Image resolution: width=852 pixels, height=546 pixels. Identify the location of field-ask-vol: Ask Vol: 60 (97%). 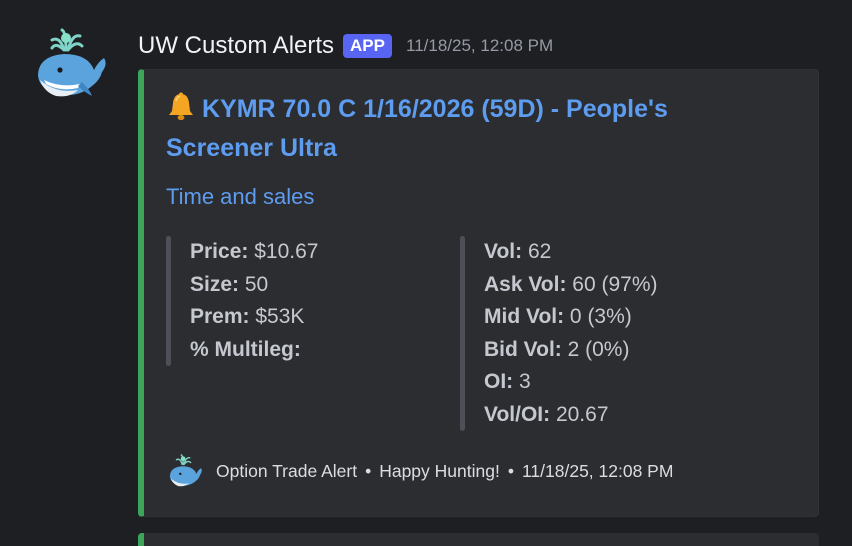
(571, 284).